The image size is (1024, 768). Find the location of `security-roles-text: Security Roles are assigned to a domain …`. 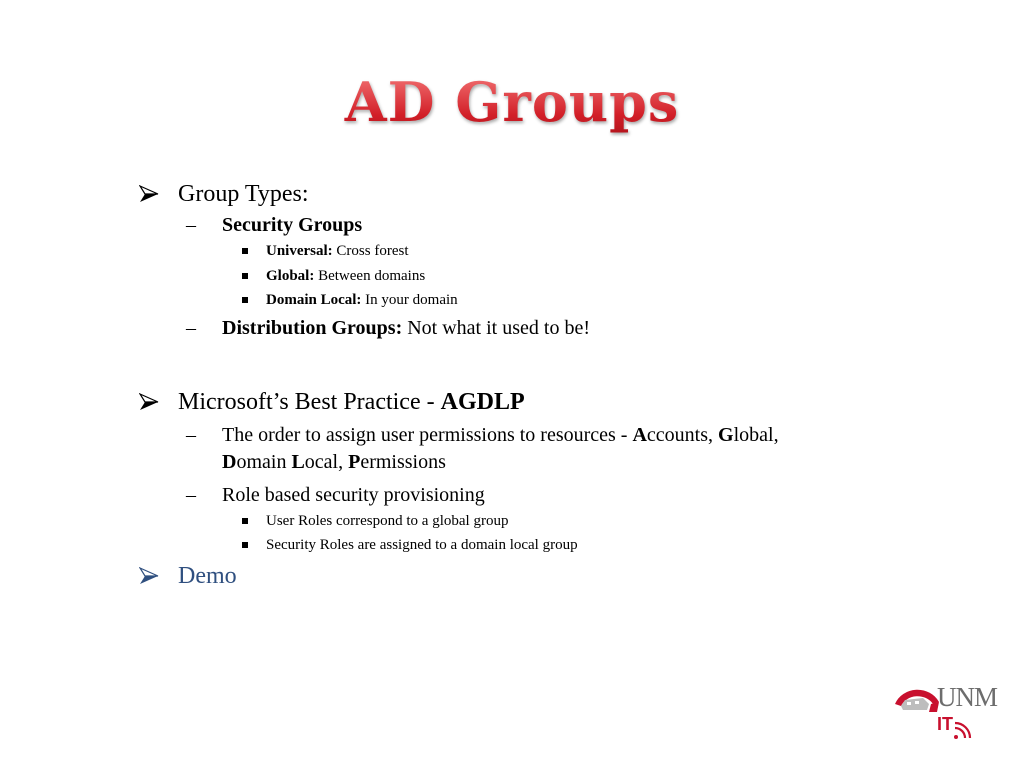

security-roles-text: Security Roles are assigned to a domain … is located at coordinates (422, 545).